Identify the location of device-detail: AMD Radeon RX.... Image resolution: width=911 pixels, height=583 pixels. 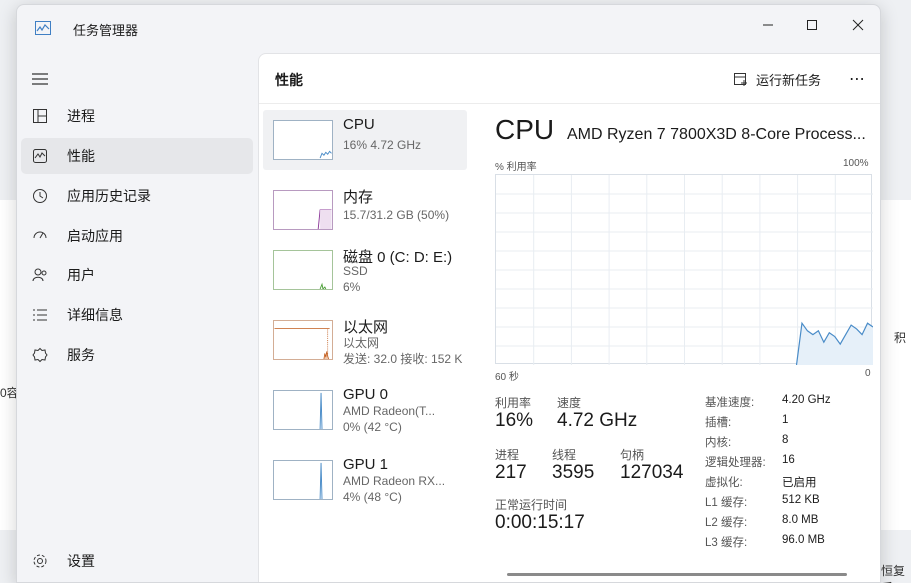
(394, 481).